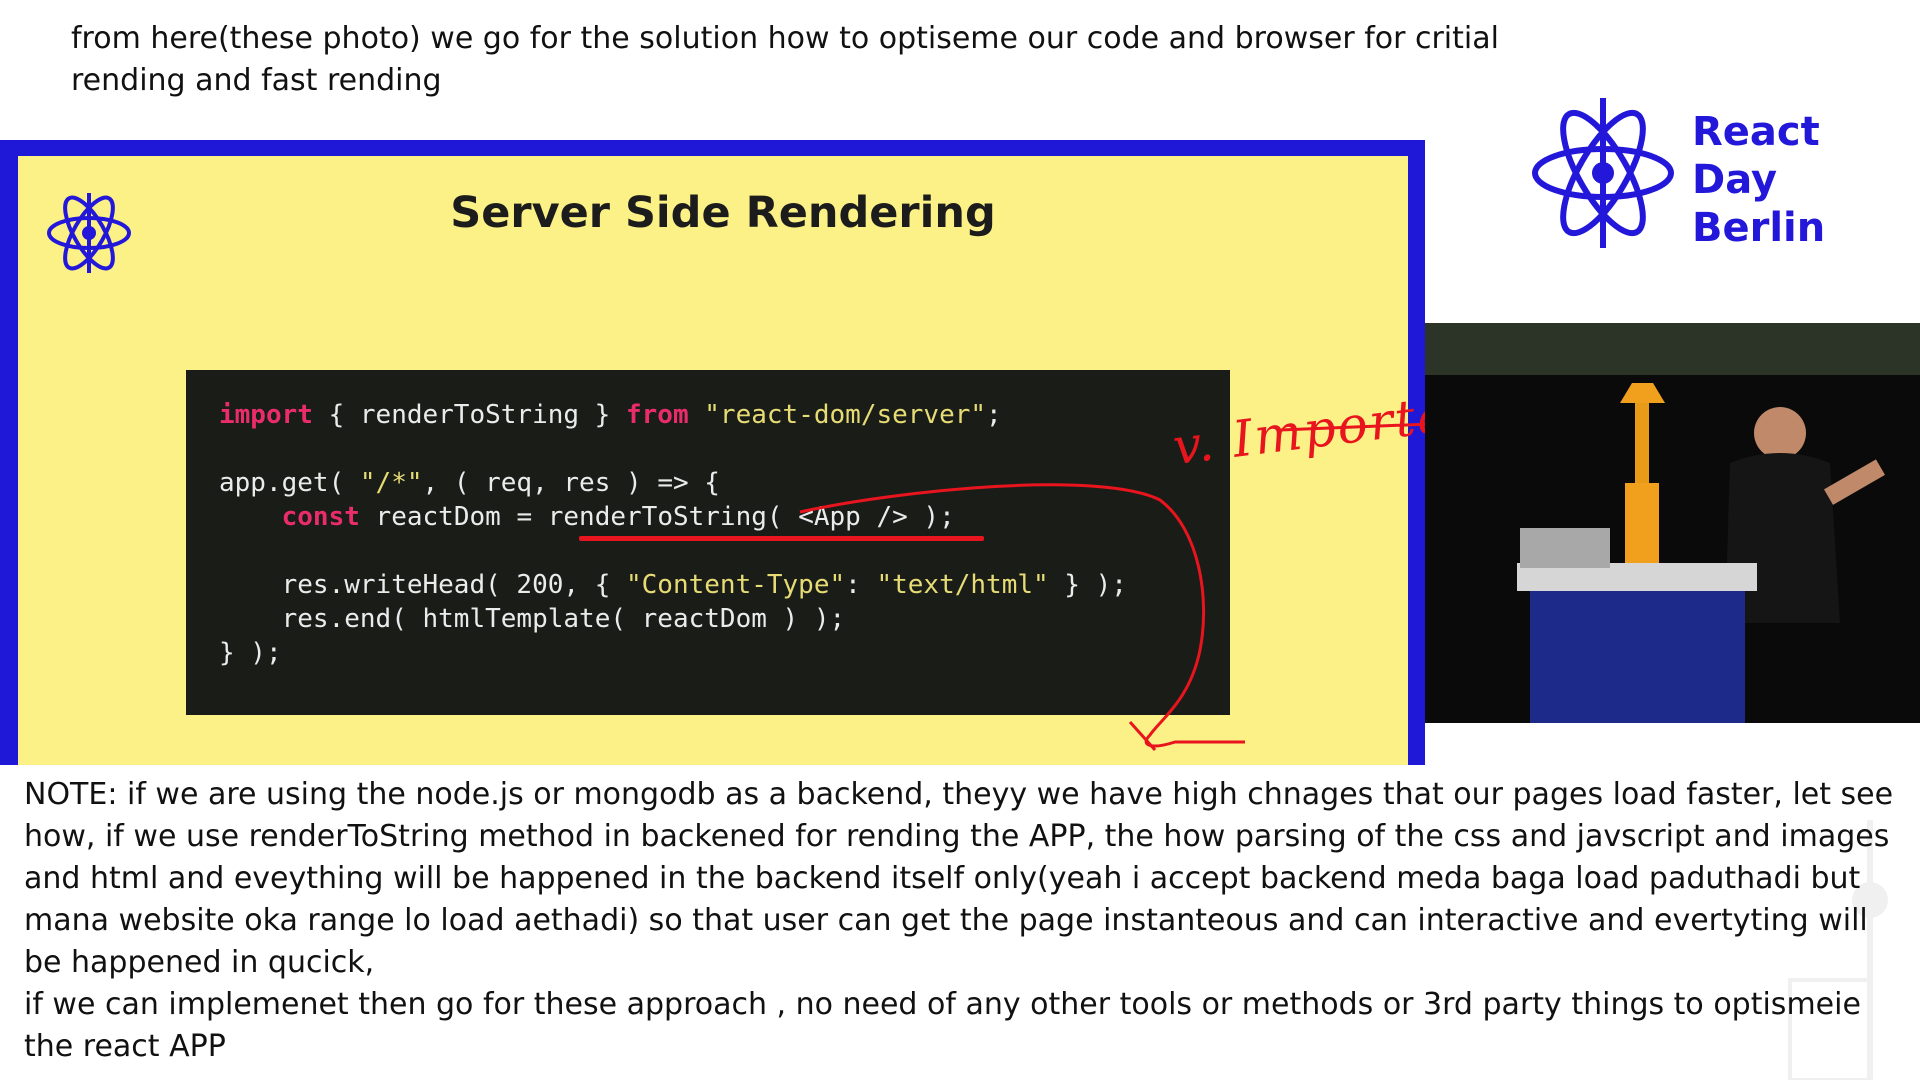 Image resolution: width=1920 pixels, height=1080 pixels. Describe the element at coordinates (1735, 180) in the screenshot. I see `brand-line: Day` at that location.